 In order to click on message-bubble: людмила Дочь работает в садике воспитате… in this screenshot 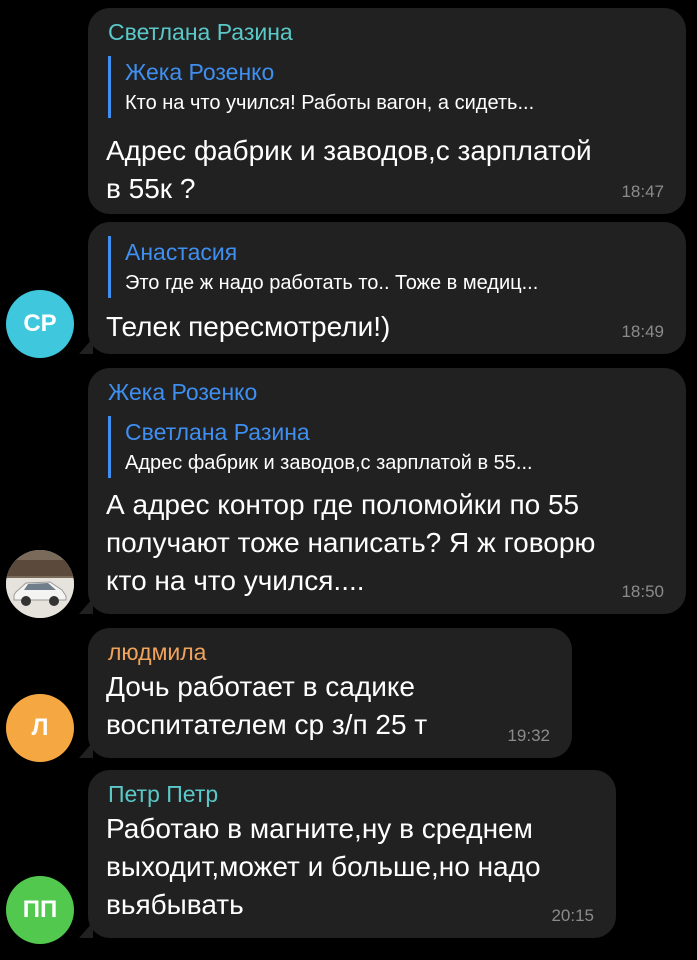, I will do `click(325, 693)`.